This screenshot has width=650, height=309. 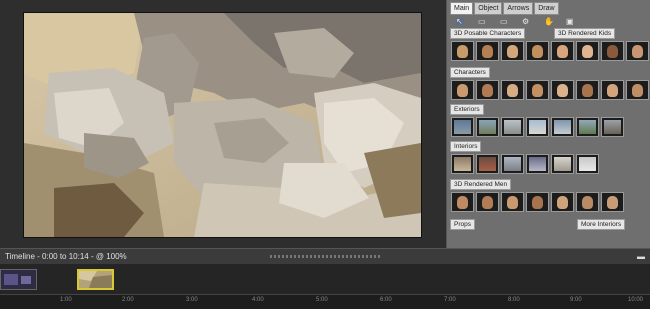 I want to click on ruler-tick: 7:00, so click(x=450, y=300).